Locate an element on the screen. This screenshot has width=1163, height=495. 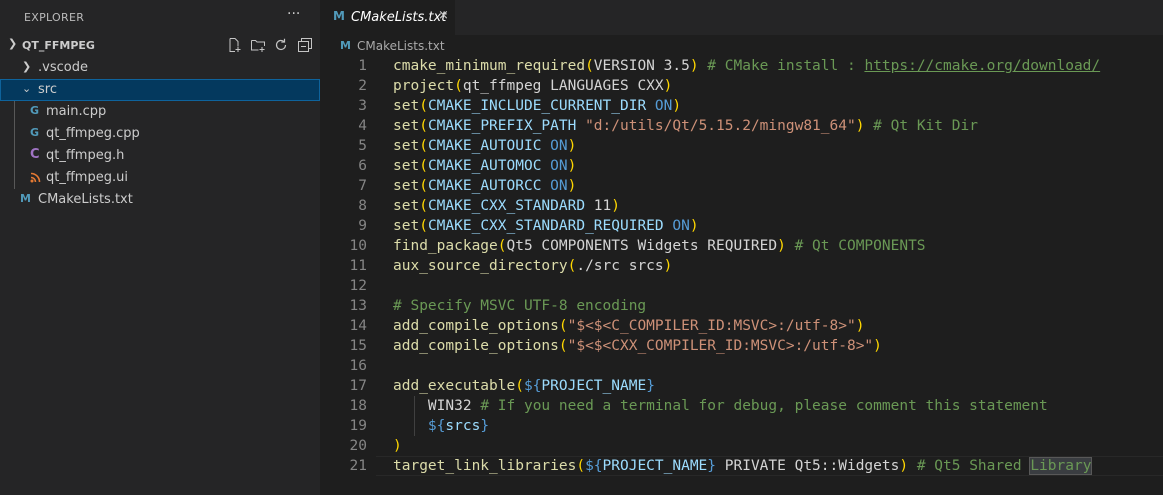
code-text: set(CMAKE_INCLUDE_CURRENT_DIR ON) is located at coordinates (537, 106).